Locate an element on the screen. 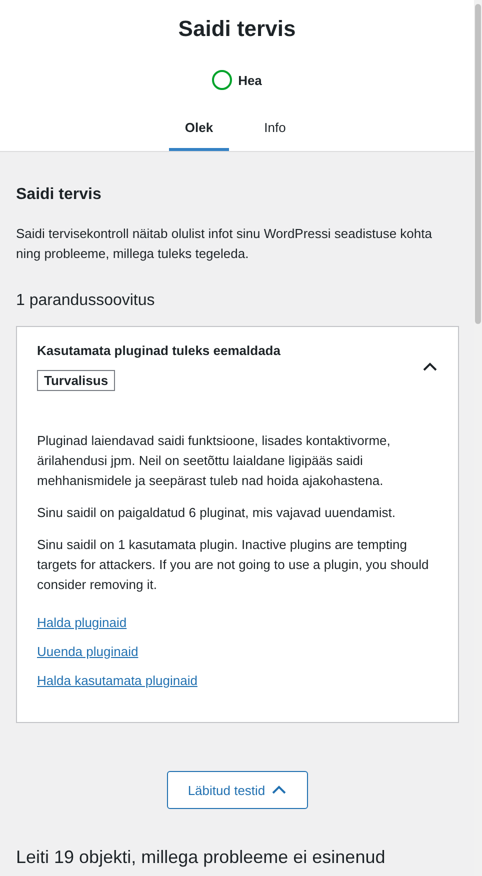 This screenshot has height=876, width=482. section-description: Saidi tervisekontroll näitab olulist infot sinu WordPressi seadistuse kohta ning probleeme, millega tuleks tegeleda. is located at coordinates (224, 244).